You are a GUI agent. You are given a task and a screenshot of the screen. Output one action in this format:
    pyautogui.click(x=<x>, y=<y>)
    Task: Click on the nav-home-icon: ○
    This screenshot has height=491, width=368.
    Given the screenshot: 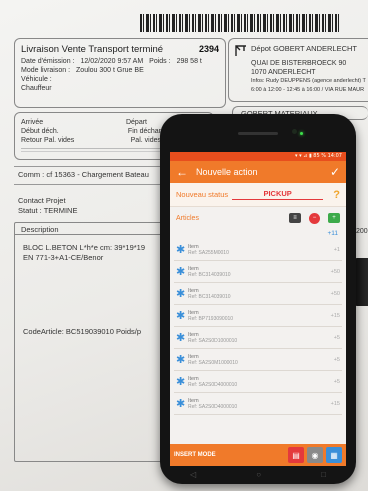 What is the action you would take?
    pyautogui.click(x=258, y=474)
    